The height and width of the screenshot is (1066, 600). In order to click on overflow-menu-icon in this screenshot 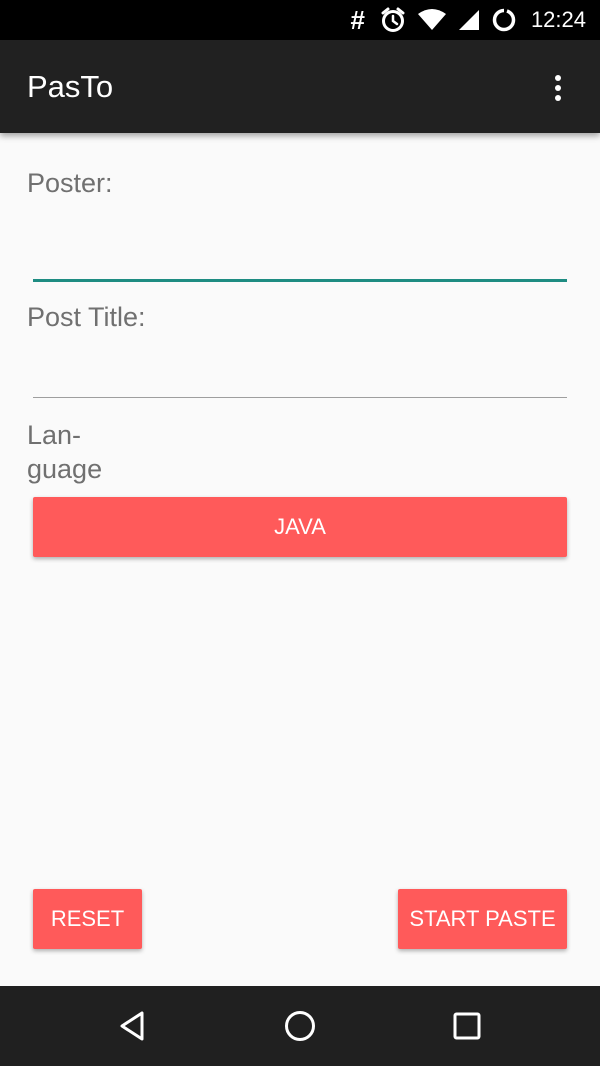, I will do `click(558, 88)`.